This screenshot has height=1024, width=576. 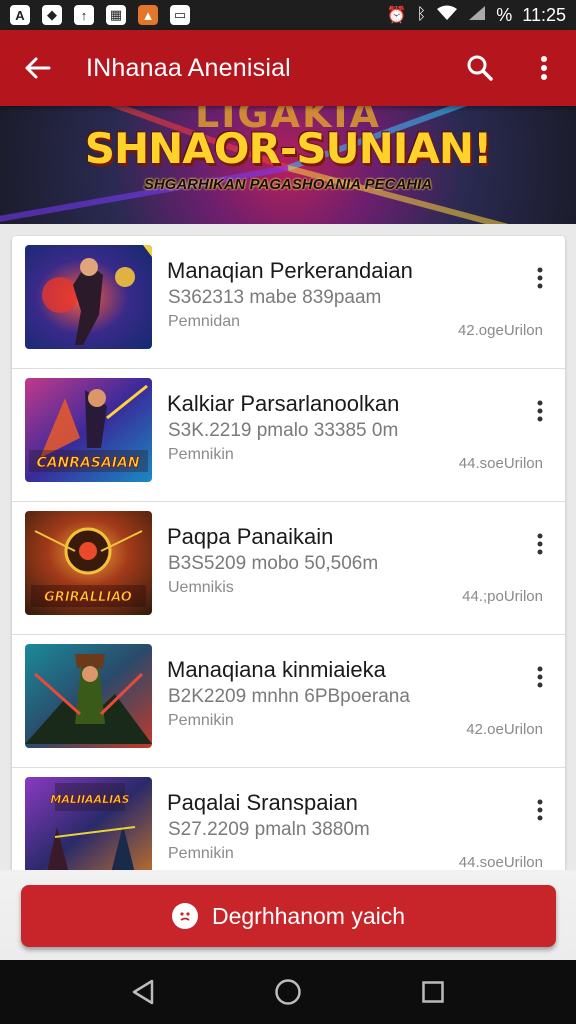 I want to click on app-grid-icon: ▦, so click(x=116, y=15).